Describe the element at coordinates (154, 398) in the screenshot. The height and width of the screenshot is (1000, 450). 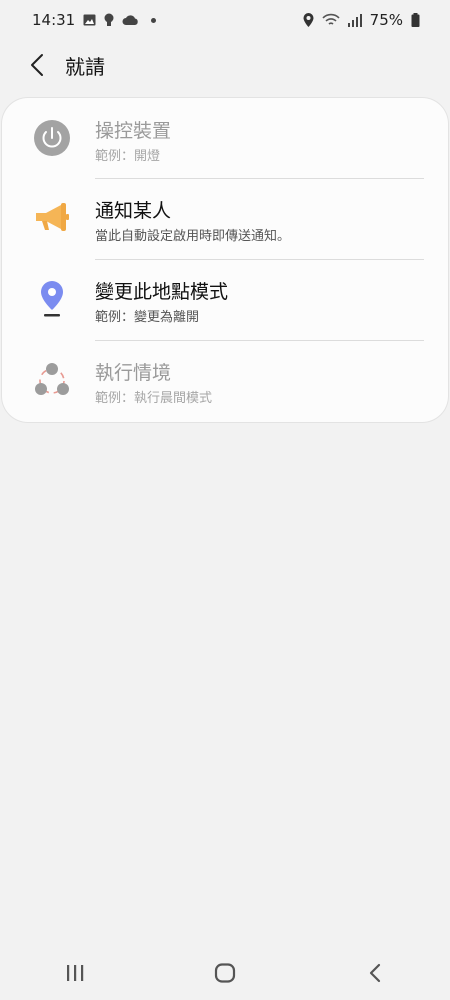
I see `list-item-subtitle: 範例：執行晨間模式` at that location.